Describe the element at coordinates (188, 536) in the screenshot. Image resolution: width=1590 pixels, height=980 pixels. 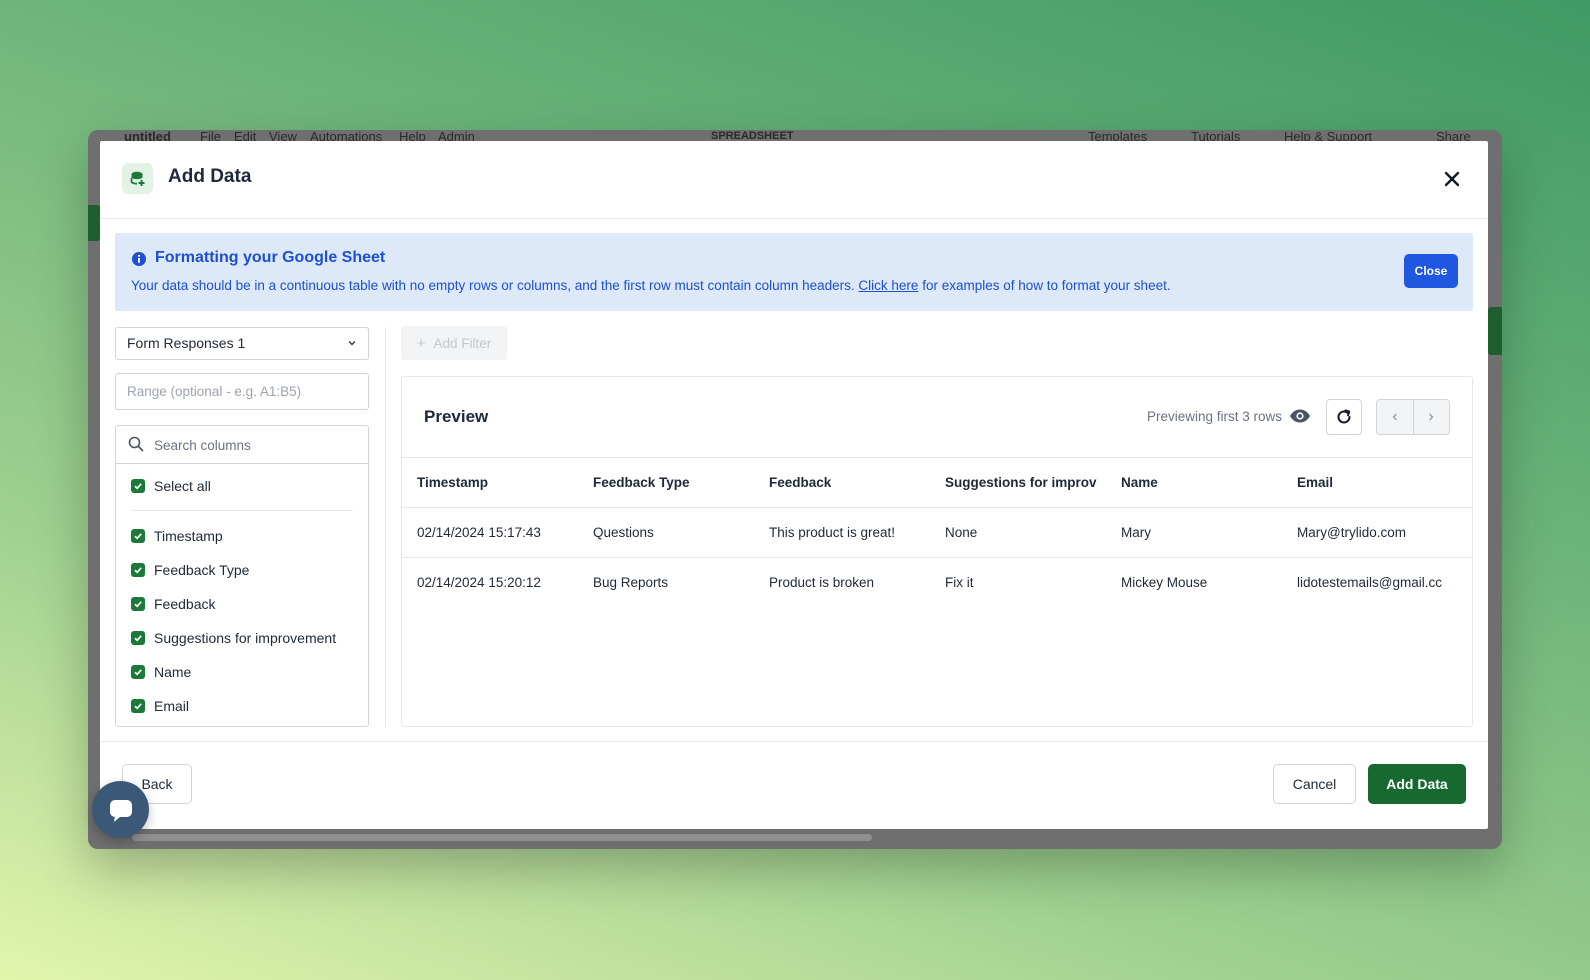
I see `column-label: Timestamp` at that location.